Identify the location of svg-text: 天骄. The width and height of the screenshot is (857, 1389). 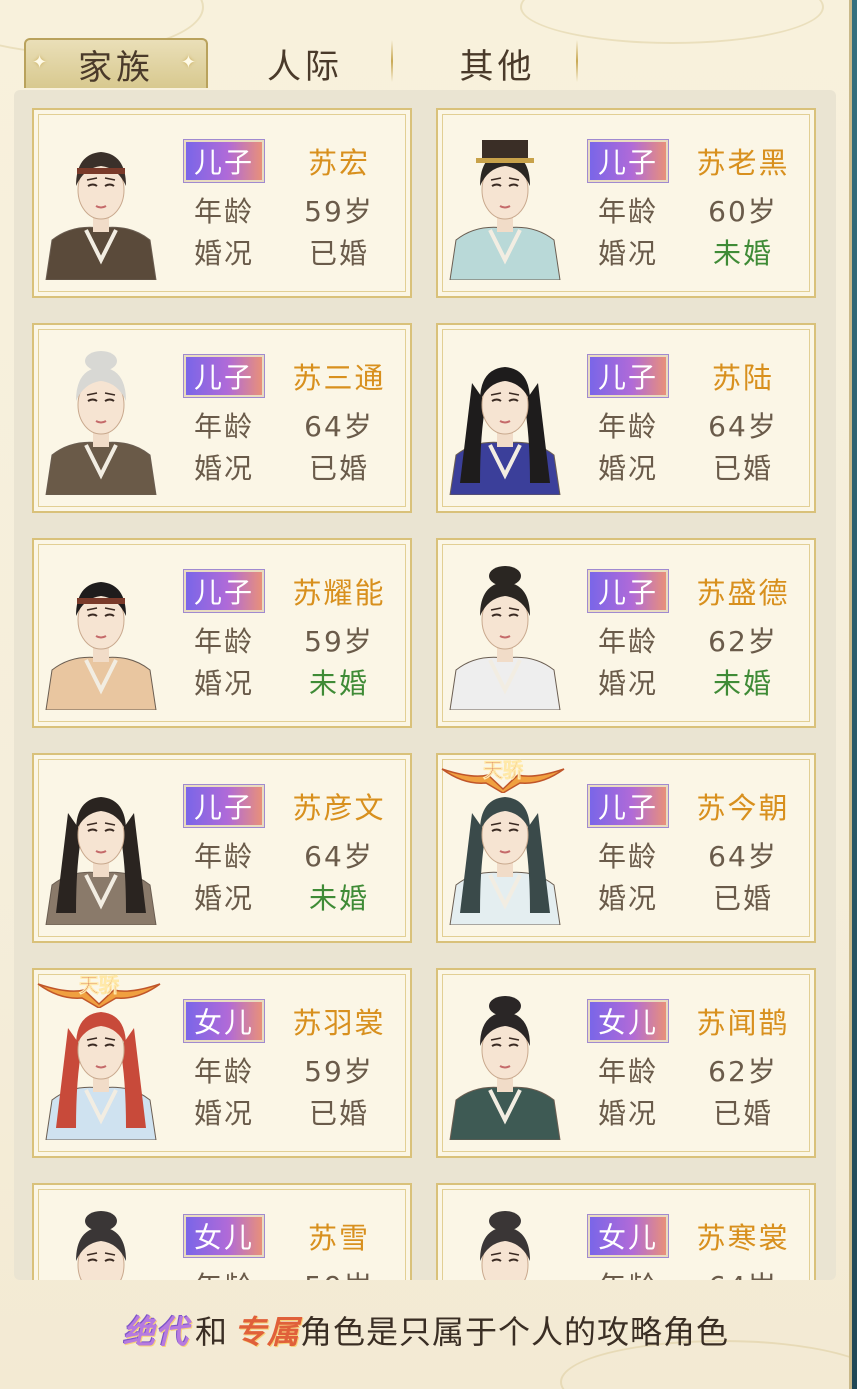
(99, 985).